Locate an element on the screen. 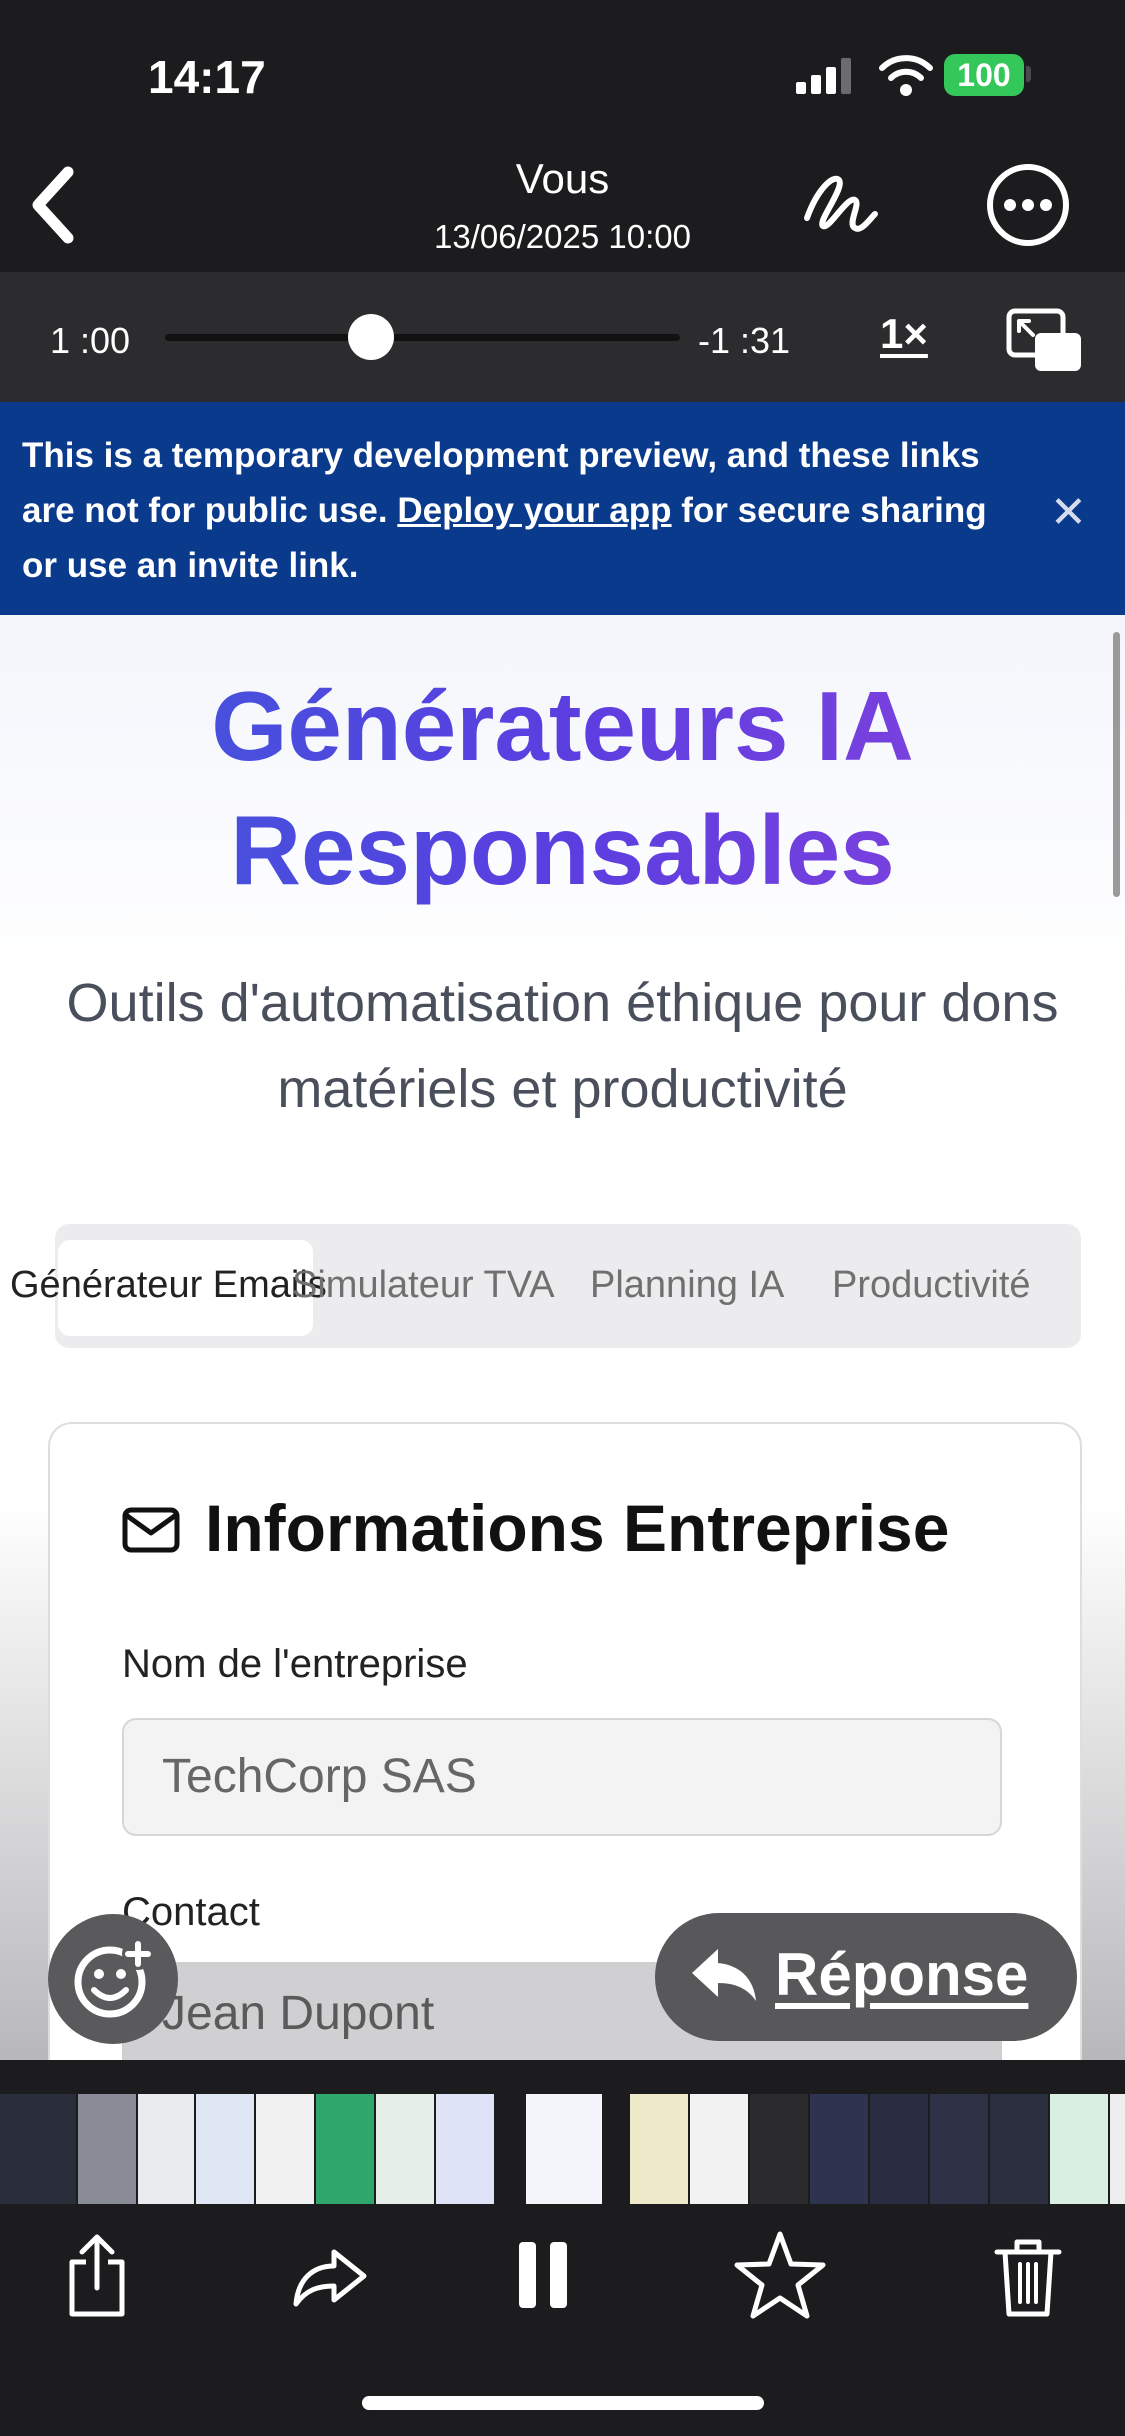  scrubber-handle is located at coordinates (371, 337).